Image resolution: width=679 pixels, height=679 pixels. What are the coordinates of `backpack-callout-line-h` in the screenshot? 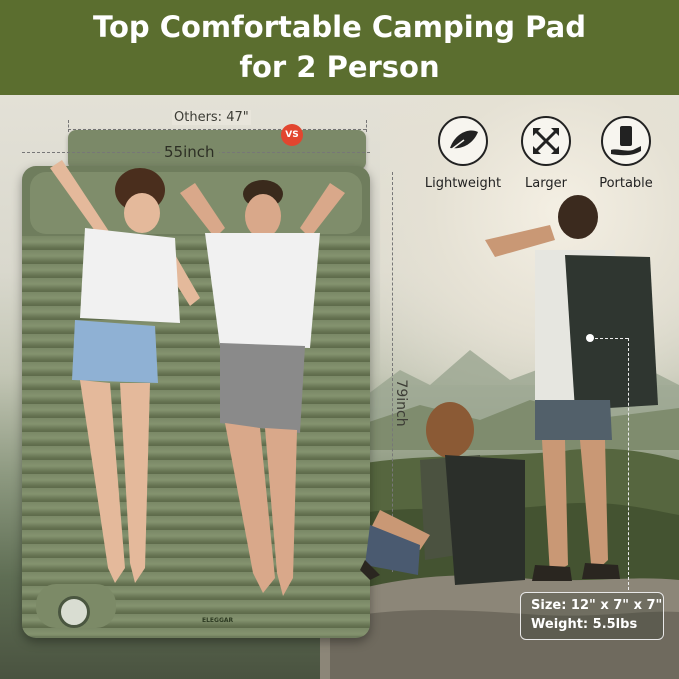 It's located at (609, 338).